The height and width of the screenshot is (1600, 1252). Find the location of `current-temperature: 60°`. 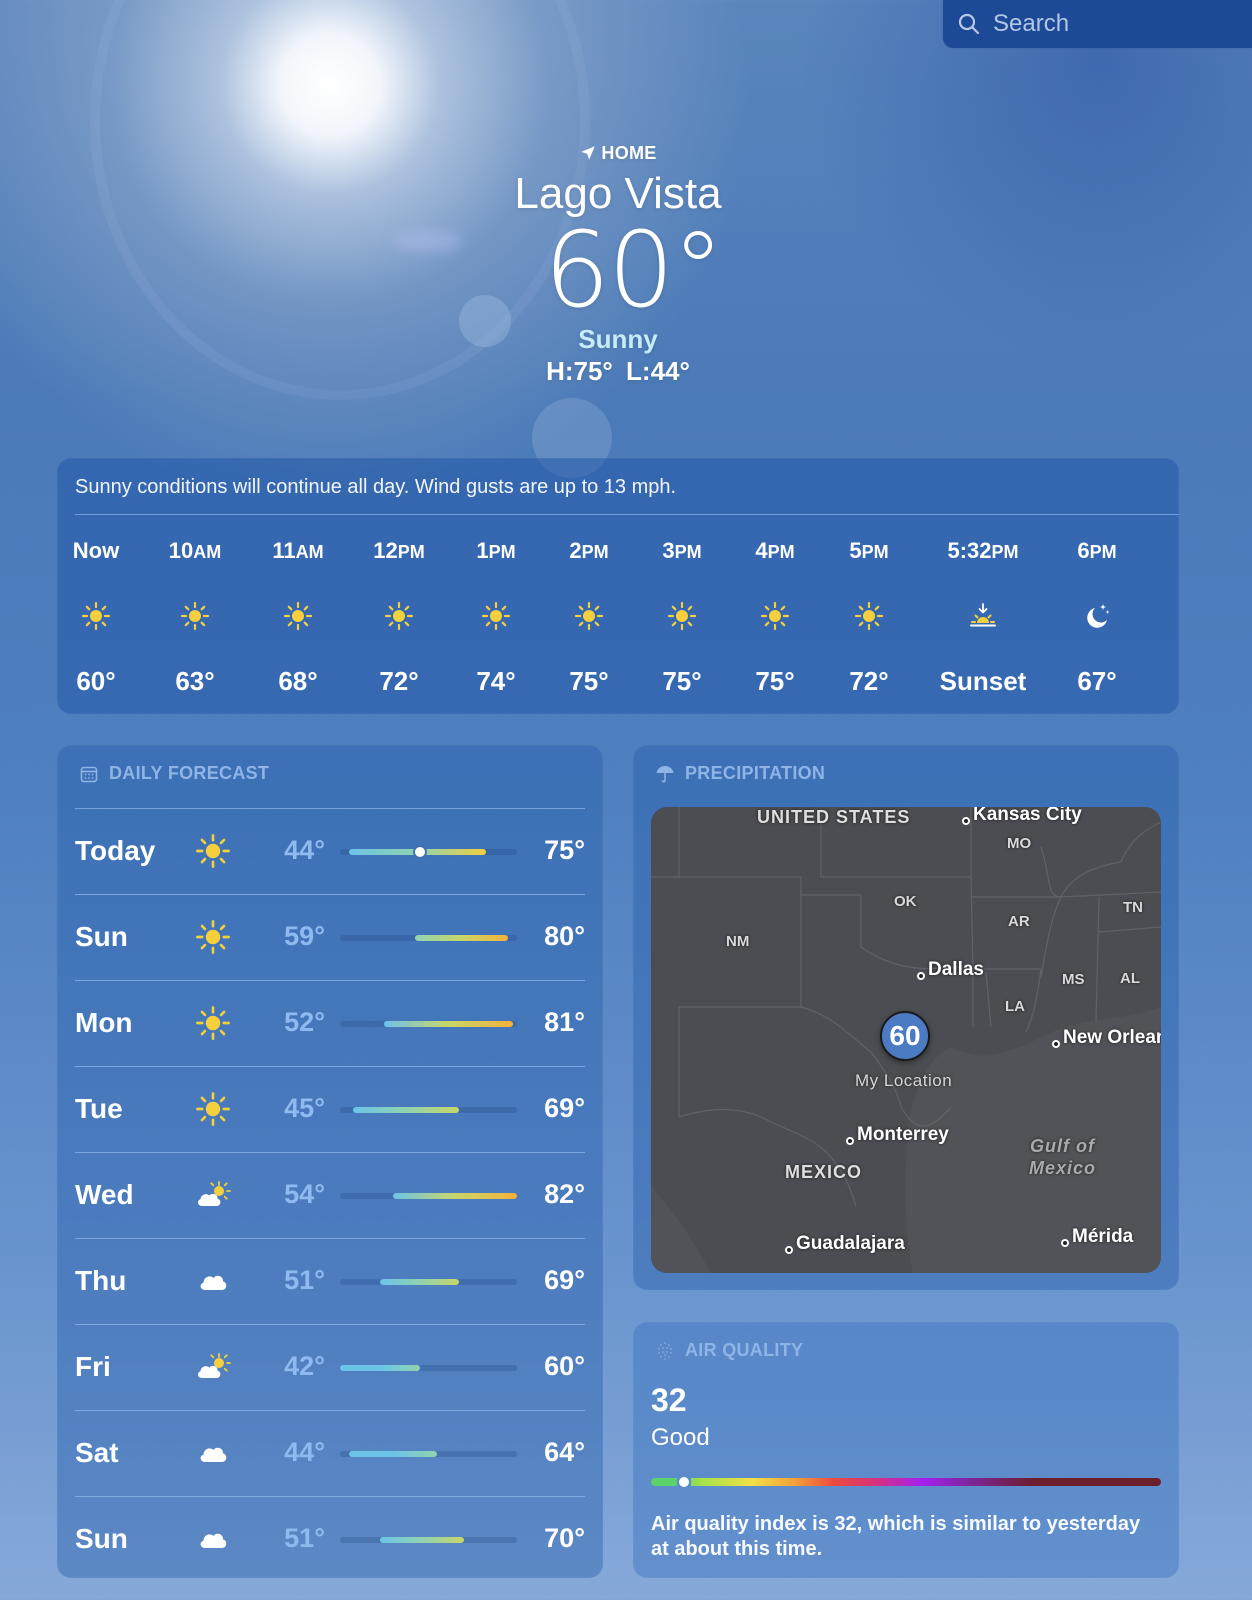

current-temperature: 60° is located at coordinates (633, 270).